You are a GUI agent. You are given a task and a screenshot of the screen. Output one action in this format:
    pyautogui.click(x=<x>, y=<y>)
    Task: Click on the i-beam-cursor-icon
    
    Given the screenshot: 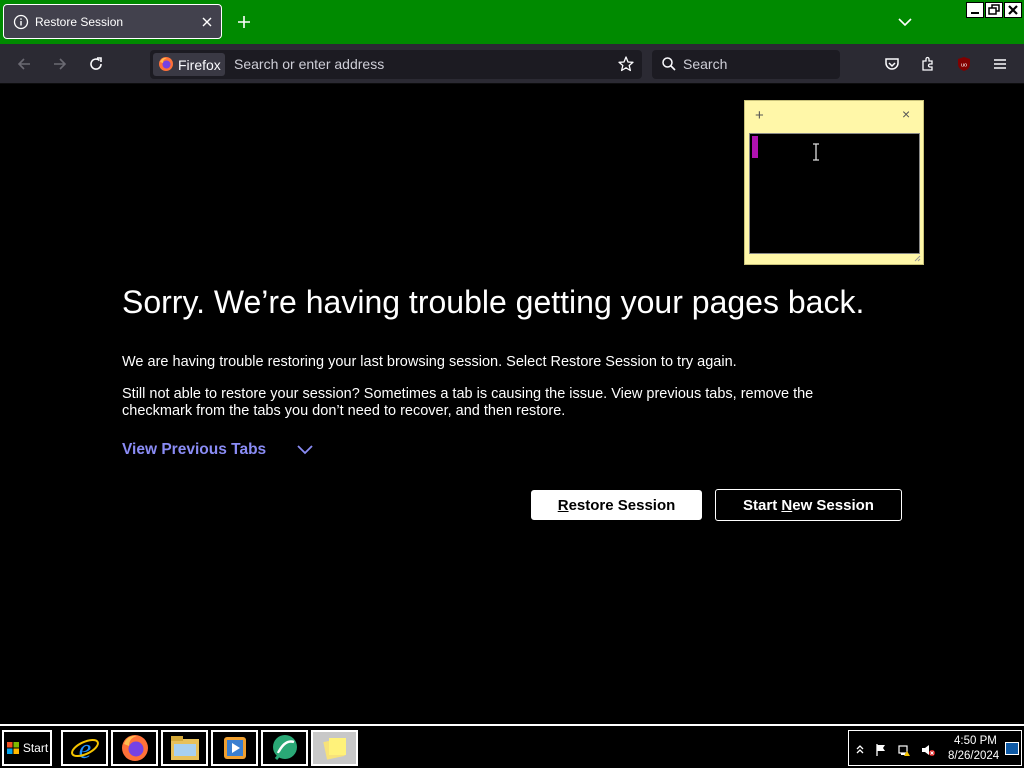 What is the action you would take?
    pyautogui.click(x=816, y=152)
    